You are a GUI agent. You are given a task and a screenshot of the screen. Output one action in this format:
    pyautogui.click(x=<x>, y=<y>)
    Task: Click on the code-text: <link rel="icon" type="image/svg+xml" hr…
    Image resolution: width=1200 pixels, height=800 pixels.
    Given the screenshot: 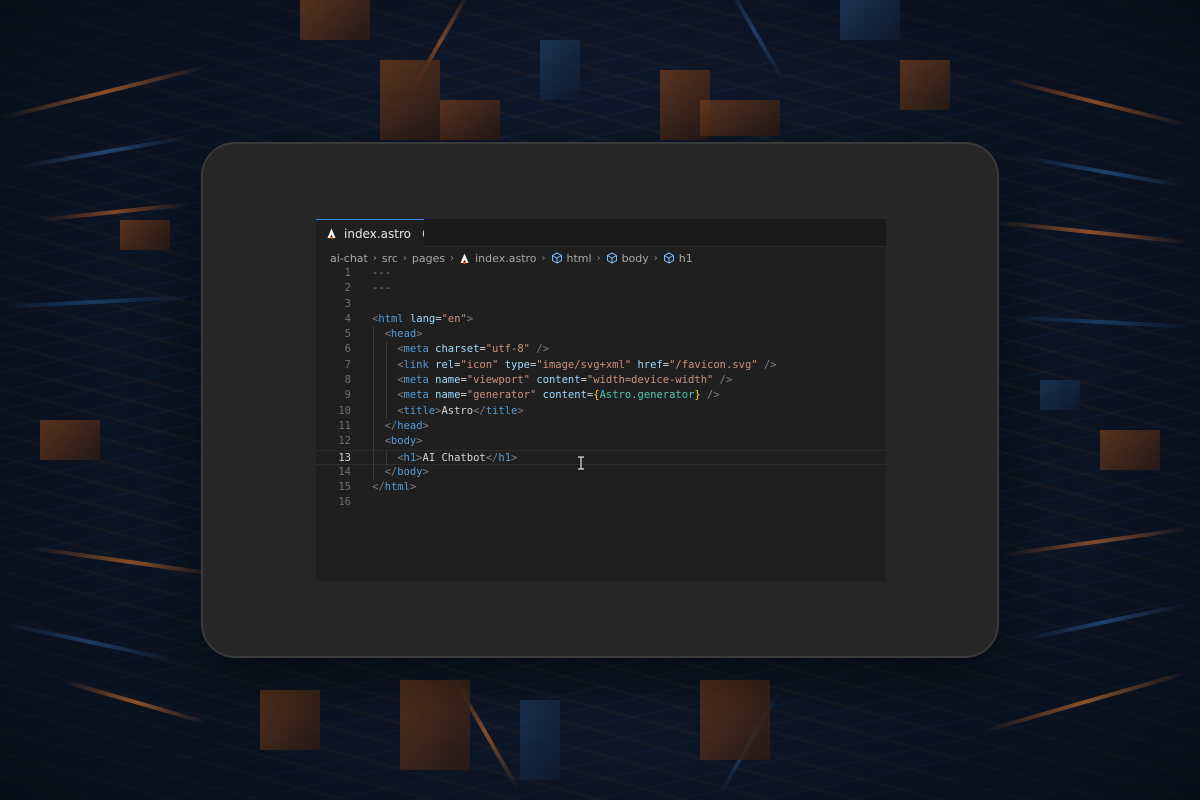 What is the action you would take?
    pyautogui.click(x=587, y=364)
    